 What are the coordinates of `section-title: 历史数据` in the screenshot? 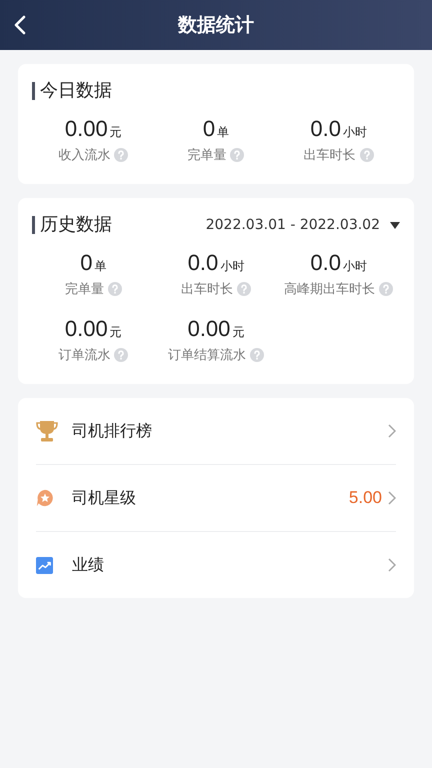 It's located at (72, 225).